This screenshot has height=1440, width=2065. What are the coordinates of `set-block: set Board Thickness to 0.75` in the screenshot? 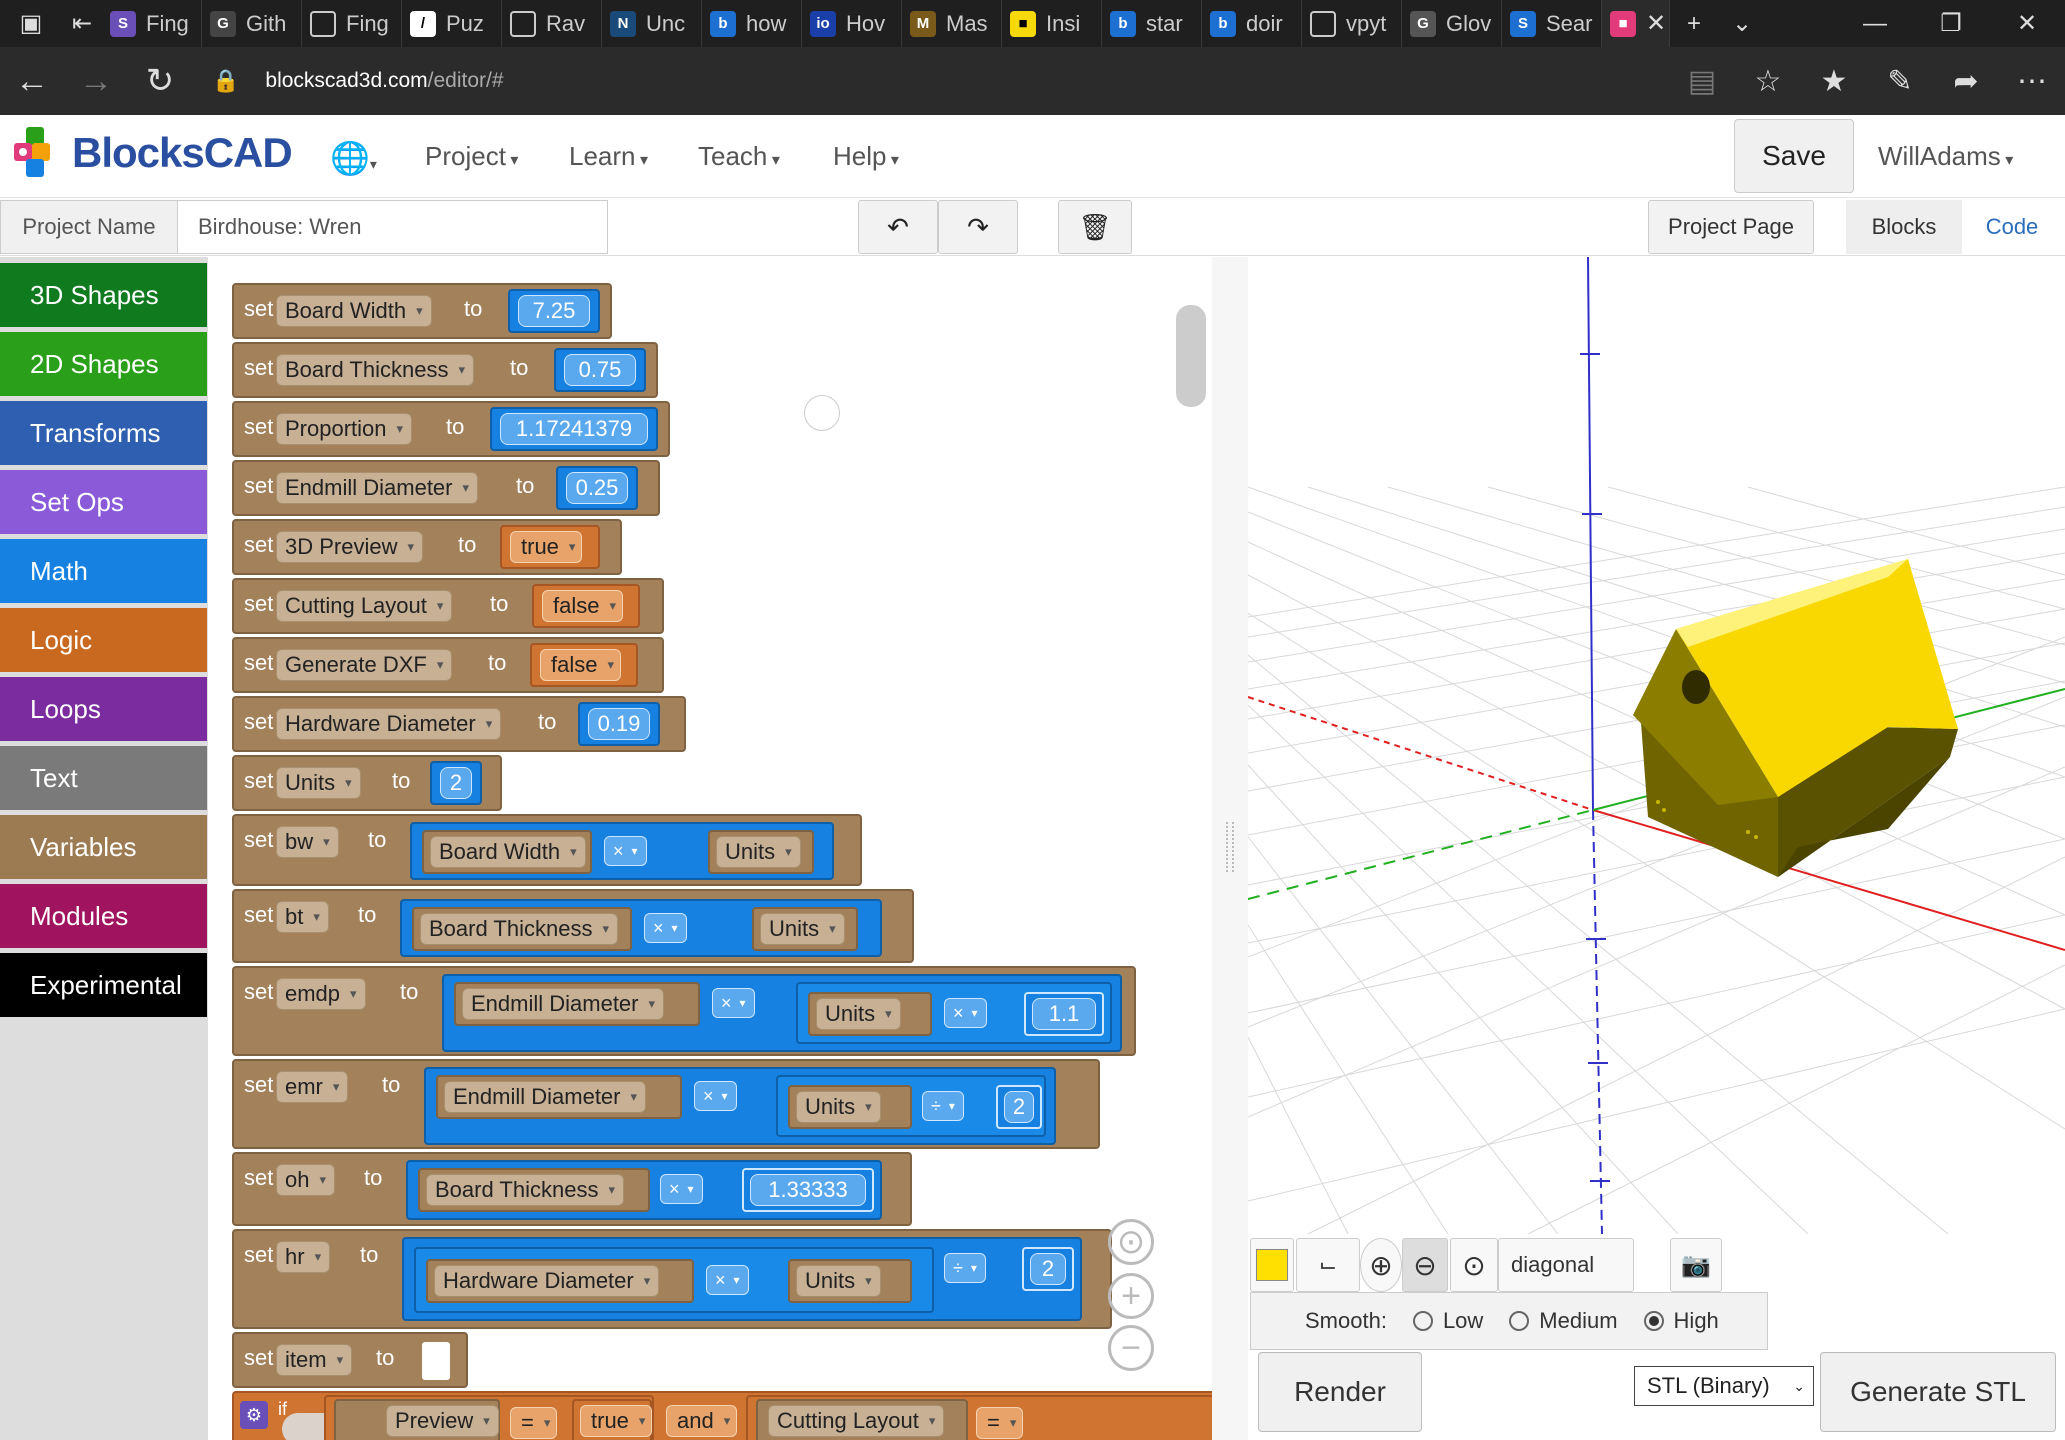 It's located at (445, 370).